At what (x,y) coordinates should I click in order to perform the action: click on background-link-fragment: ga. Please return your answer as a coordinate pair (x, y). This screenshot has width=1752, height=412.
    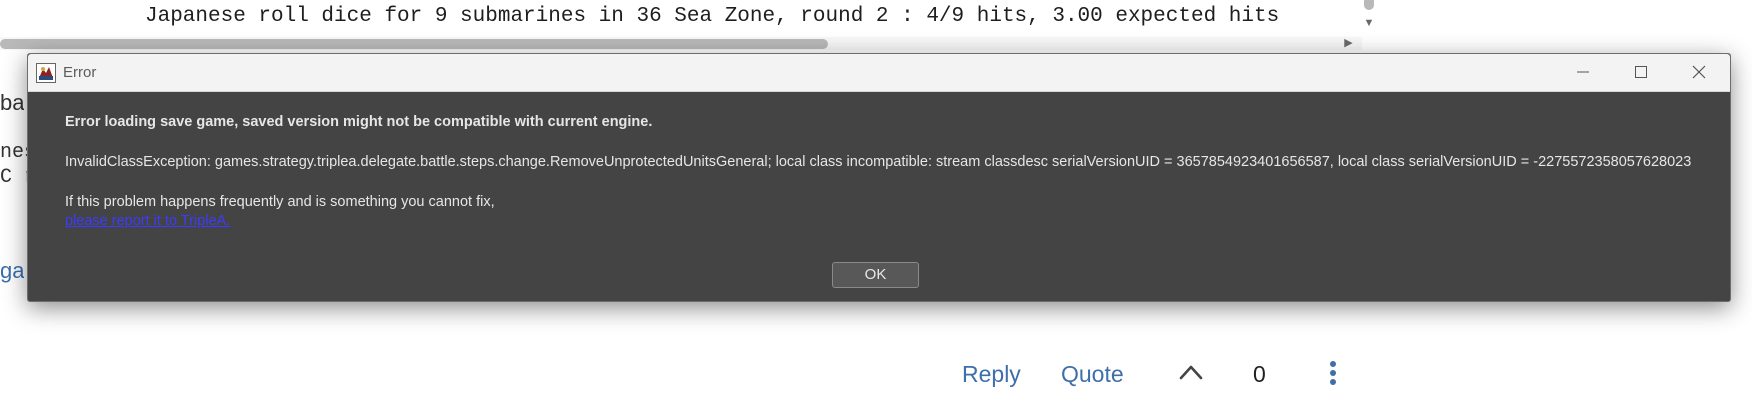
    Looking at the image, I should click on (12, 271).